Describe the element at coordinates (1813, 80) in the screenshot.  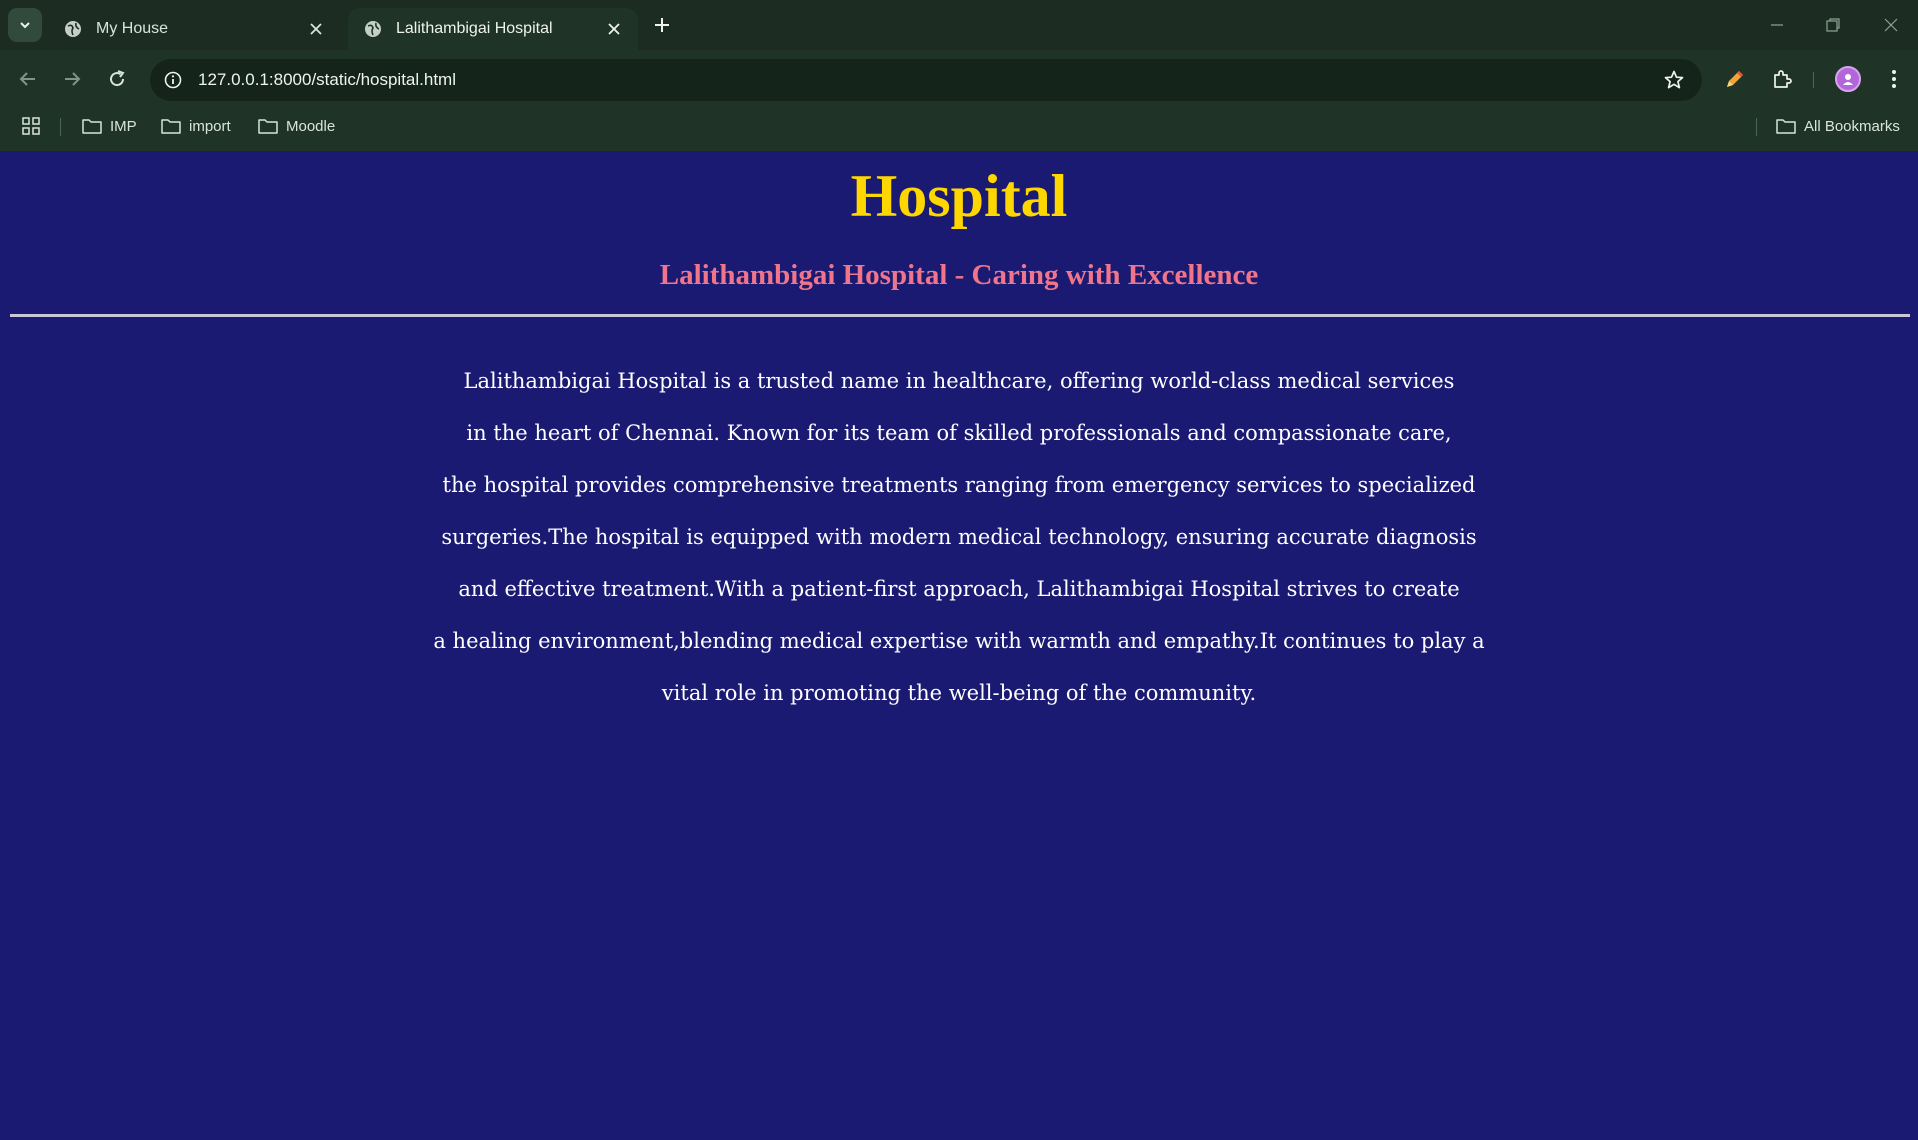
I see `toolbar-divider` at that location.